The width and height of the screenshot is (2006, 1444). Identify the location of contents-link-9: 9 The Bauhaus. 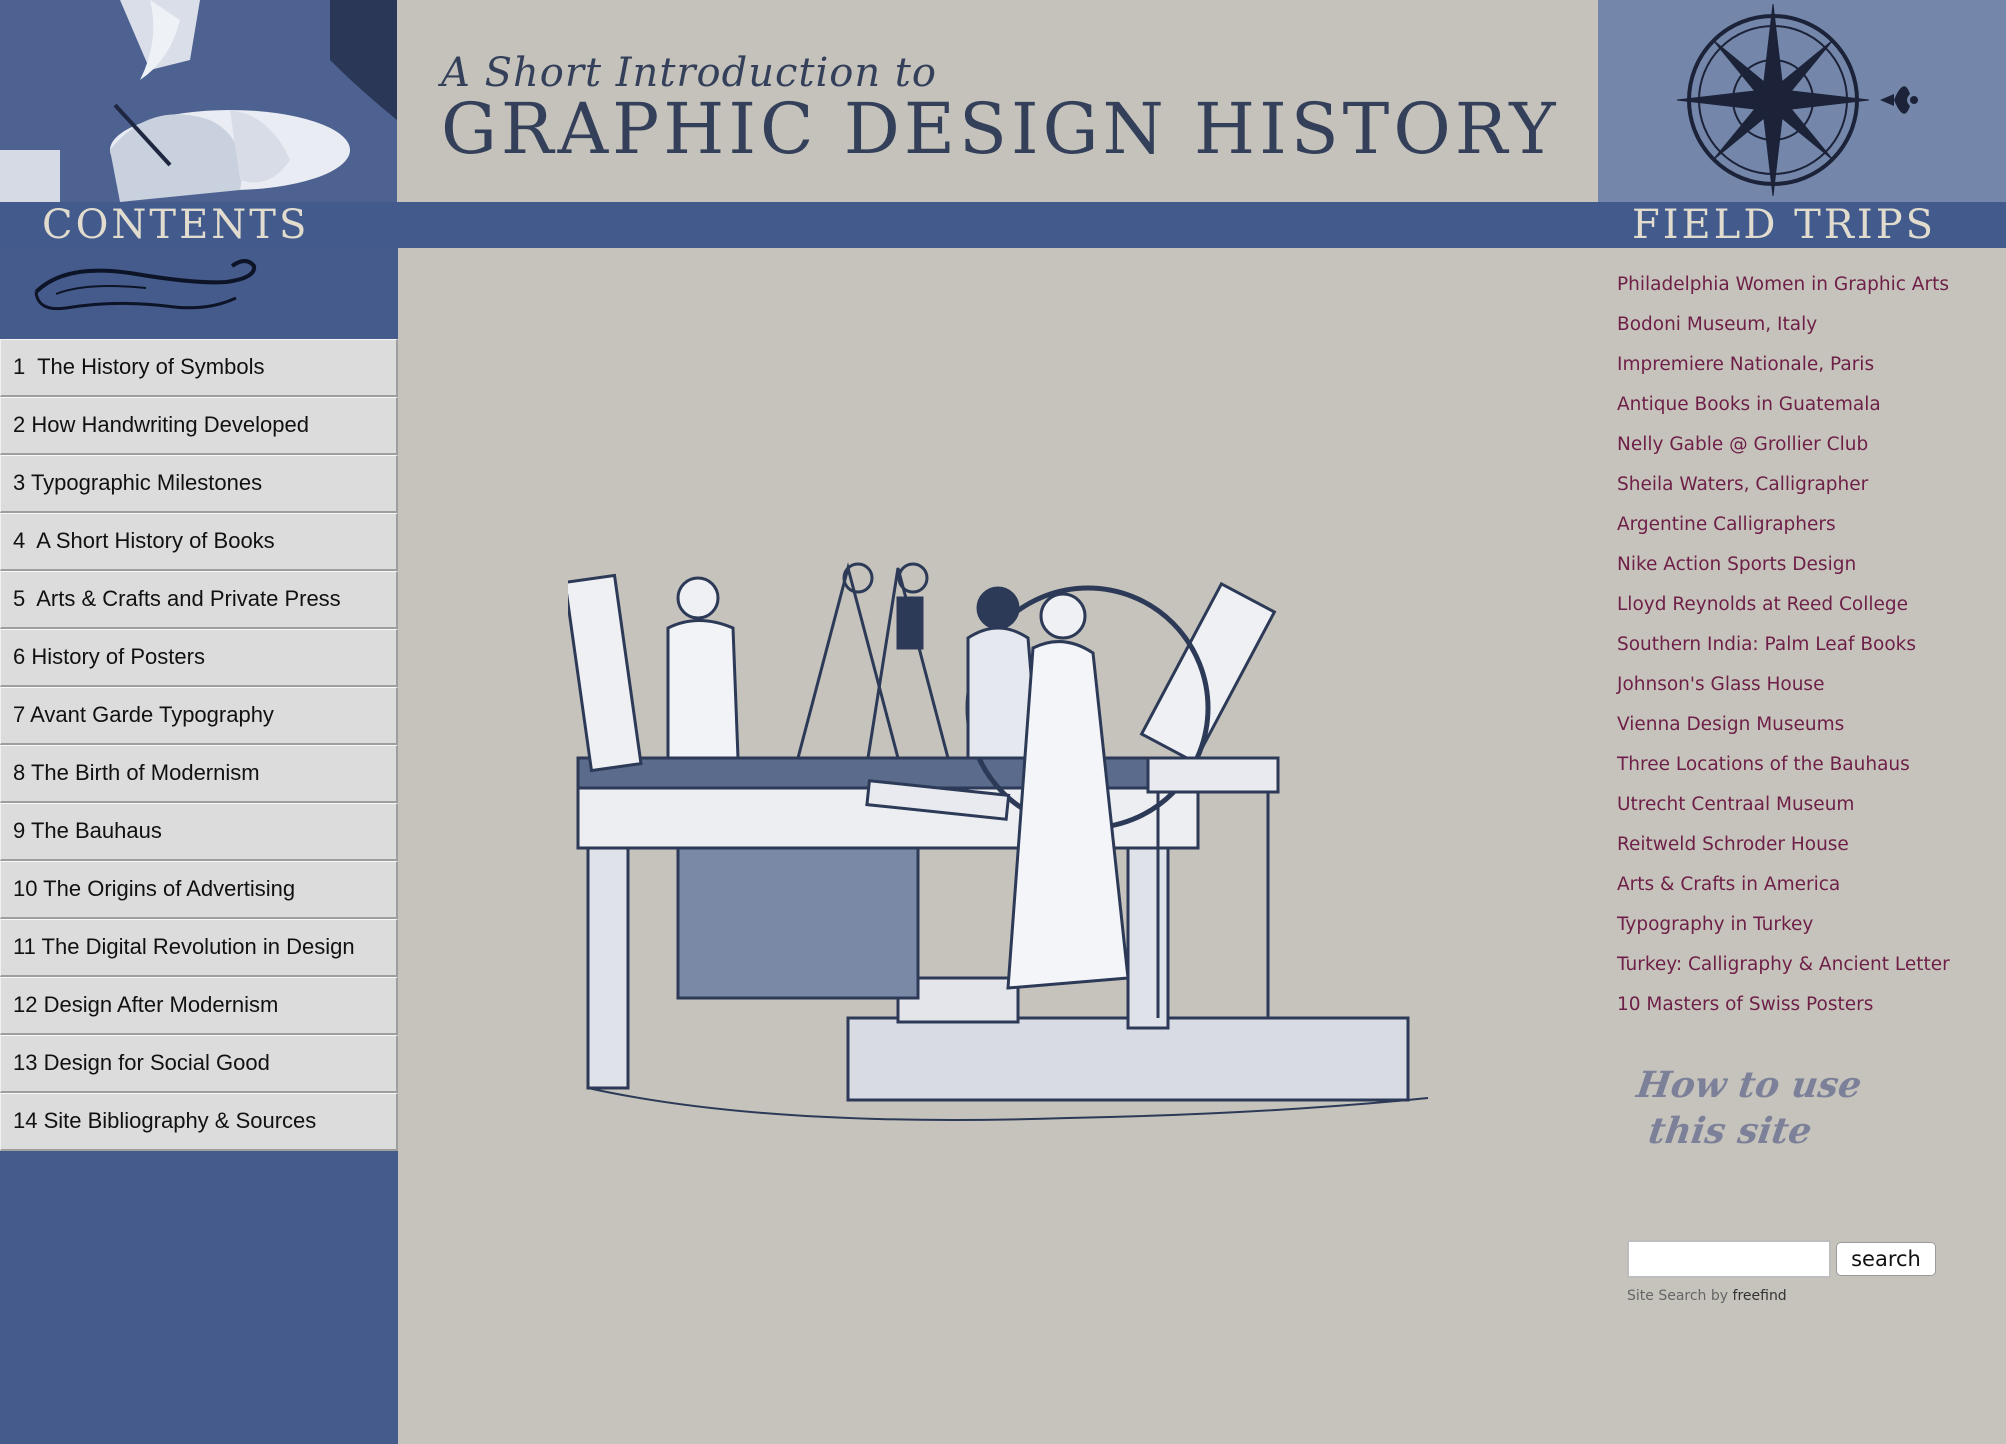
(198, 831).